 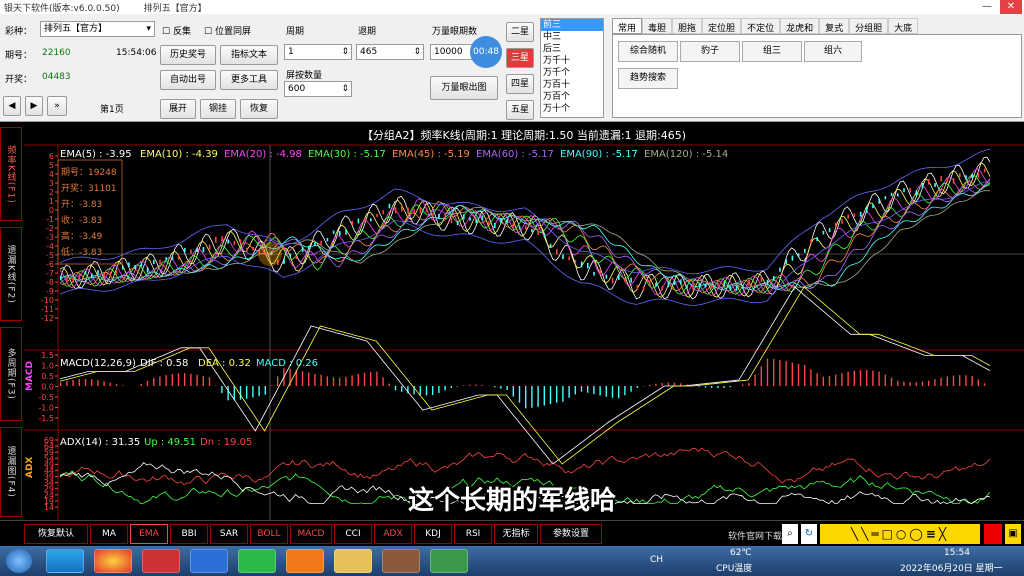 What do you see at coordinates (34, 106) in the screenshot?
I see `next-page-button: ▶` at bounding box center [34, 106].